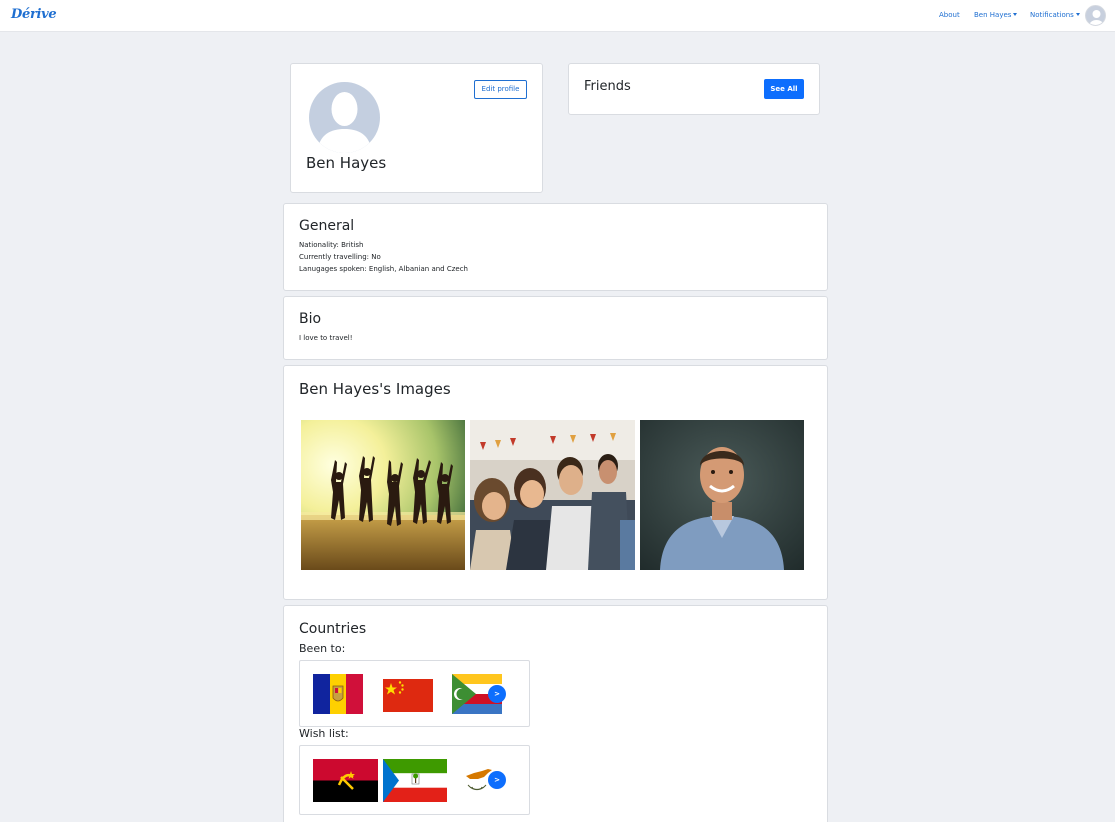 The width and height of the screenshot is (1115, 822). I want to click on flag-equatorial-guinea, so click(415, 780).